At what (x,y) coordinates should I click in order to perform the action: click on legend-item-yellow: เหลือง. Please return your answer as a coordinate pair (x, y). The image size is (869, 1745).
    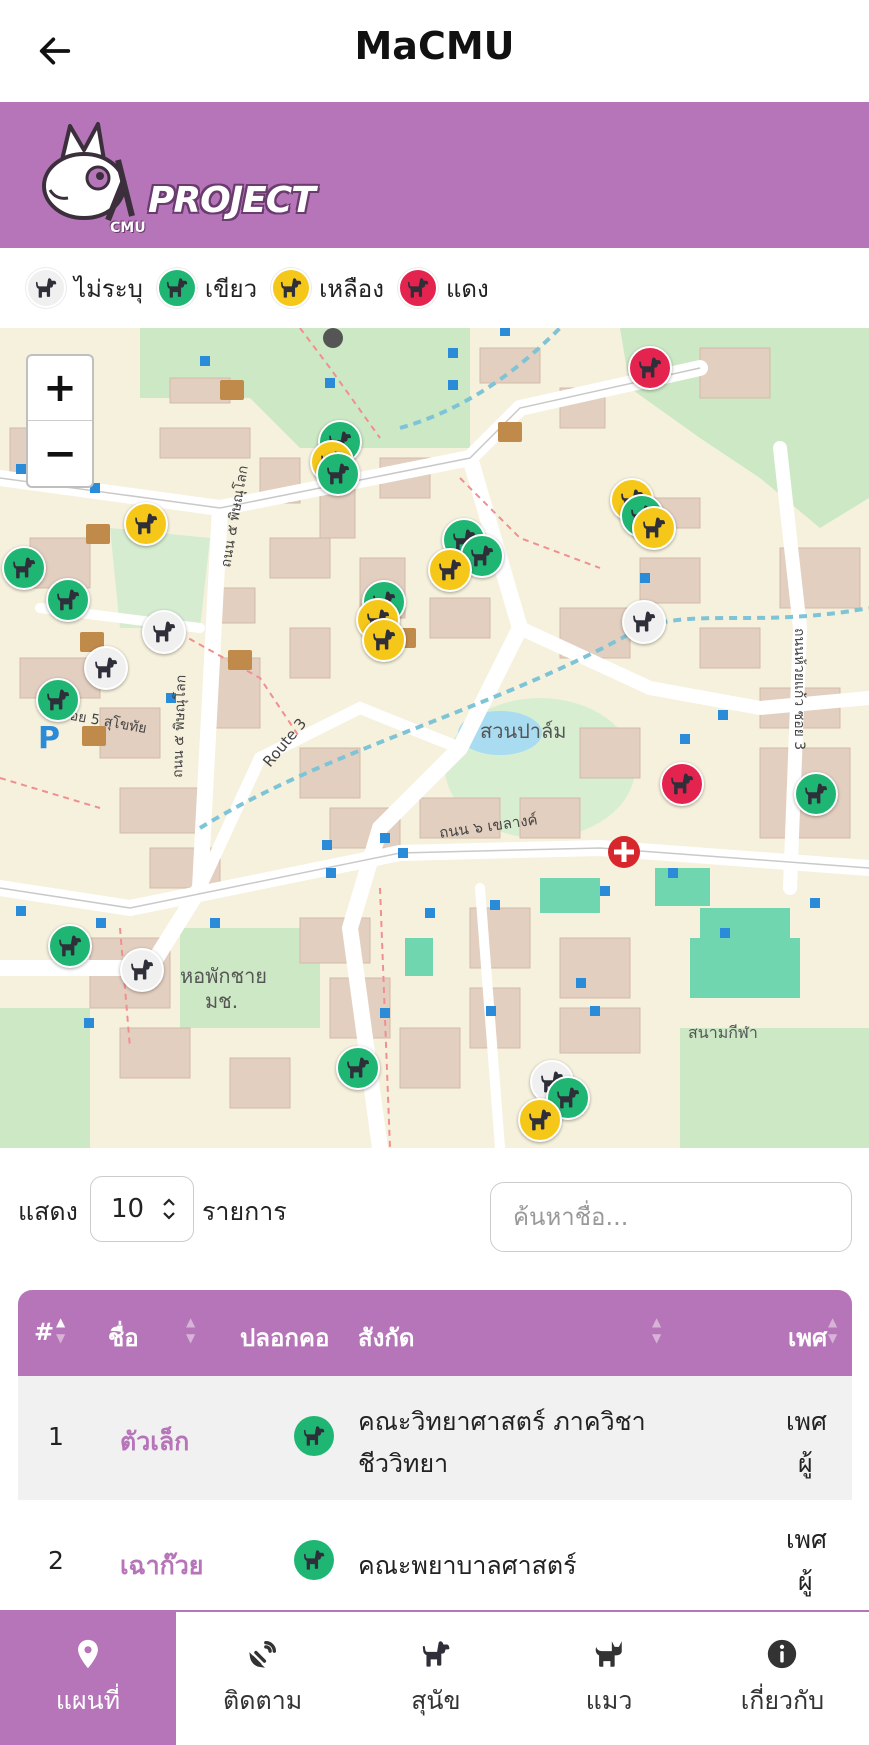
    Looking at the image, I should click on (327, 288).